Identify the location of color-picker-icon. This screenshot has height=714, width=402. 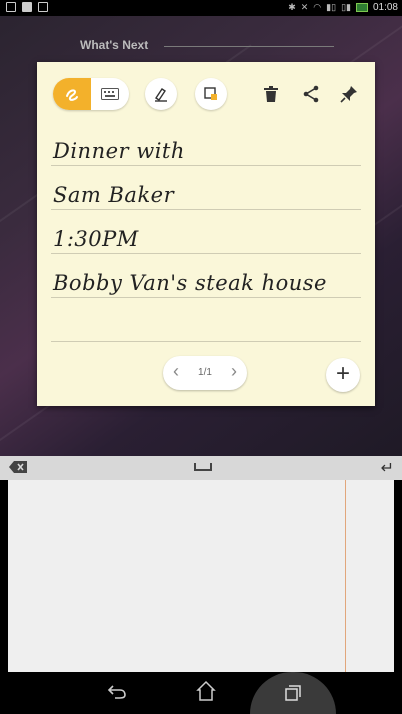
(210, 93).